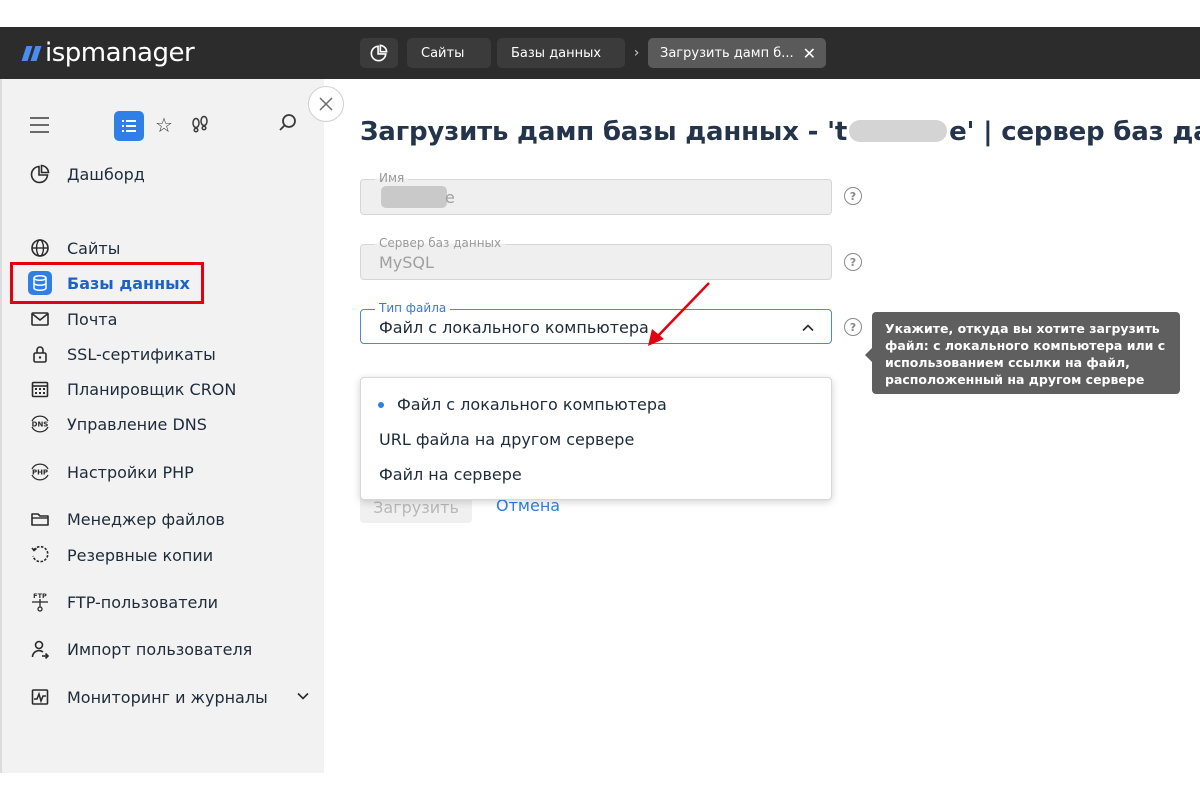 The width and height of the screenshot is (1200, 800). Describe the element at coordinates (128, 283) in the screenshot. I see `sidebar-item-label: Базы данных` at that location.